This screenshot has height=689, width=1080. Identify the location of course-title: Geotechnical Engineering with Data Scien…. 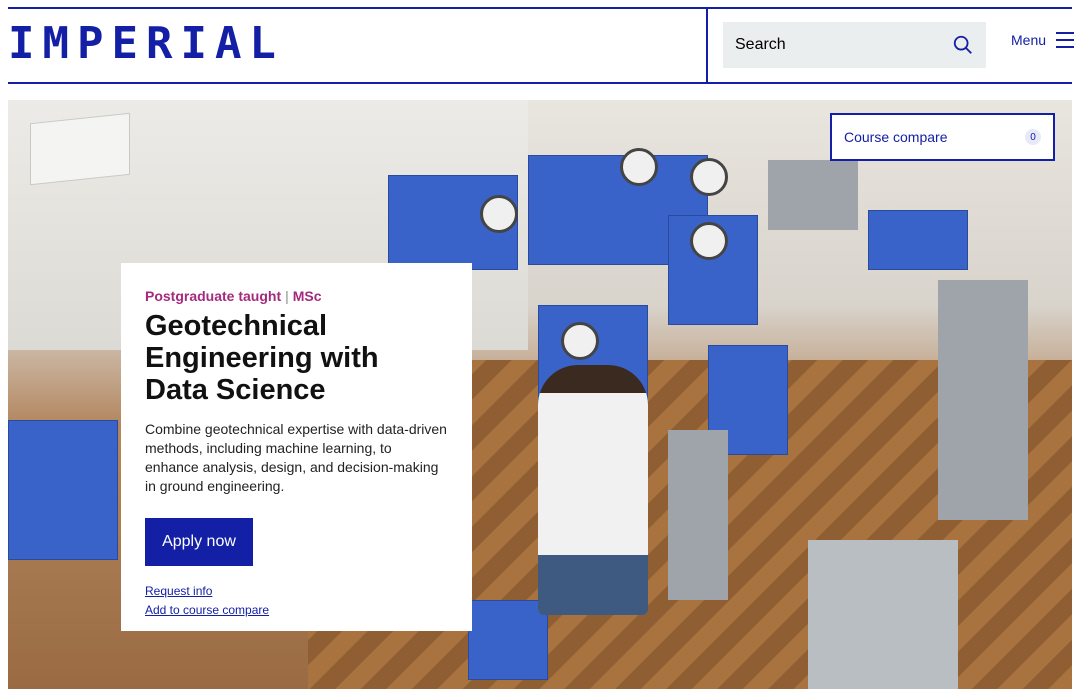
(262, 358).